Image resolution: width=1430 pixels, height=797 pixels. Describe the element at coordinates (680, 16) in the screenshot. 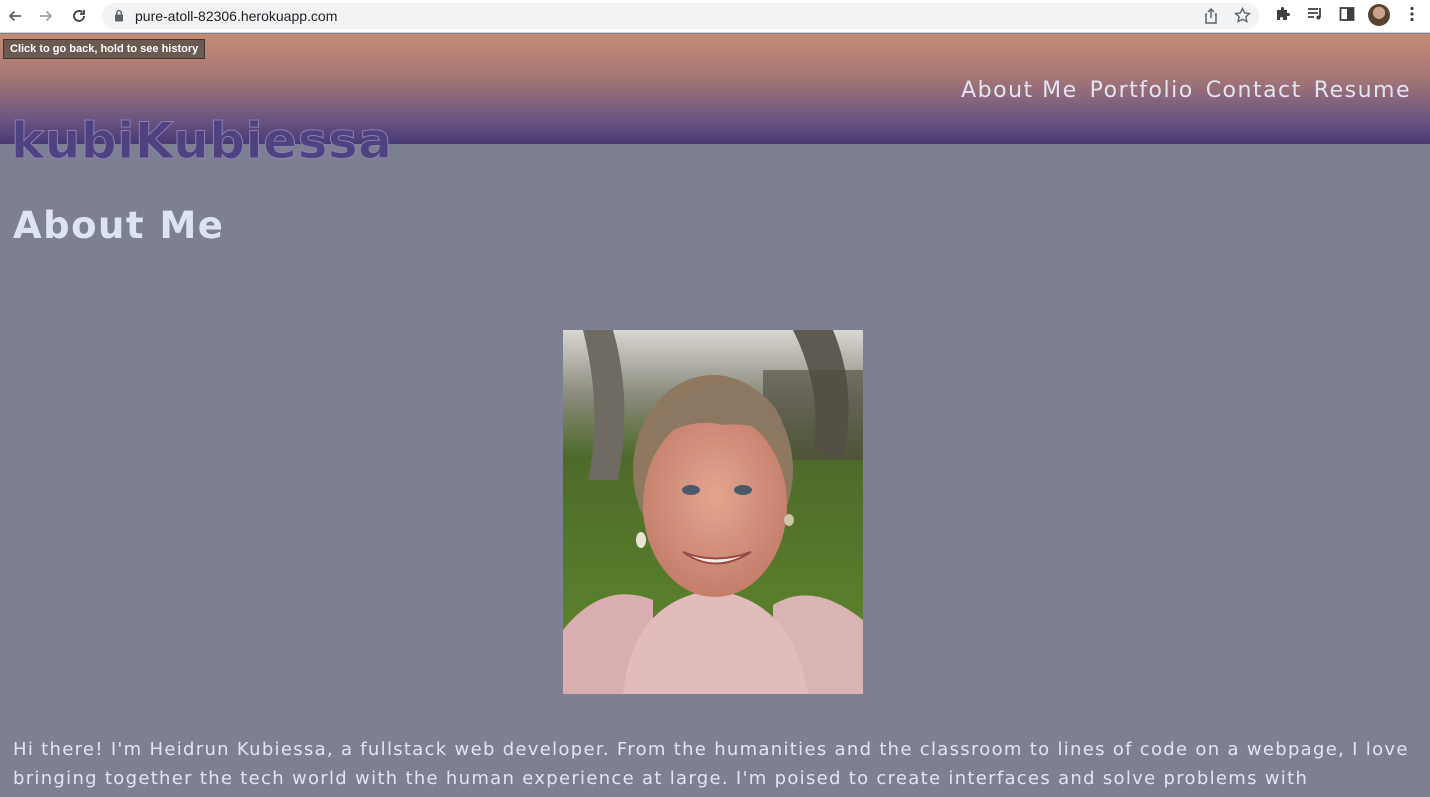

I see `address-bar: pure-atoll-82306.herokuapp.com` at that location.